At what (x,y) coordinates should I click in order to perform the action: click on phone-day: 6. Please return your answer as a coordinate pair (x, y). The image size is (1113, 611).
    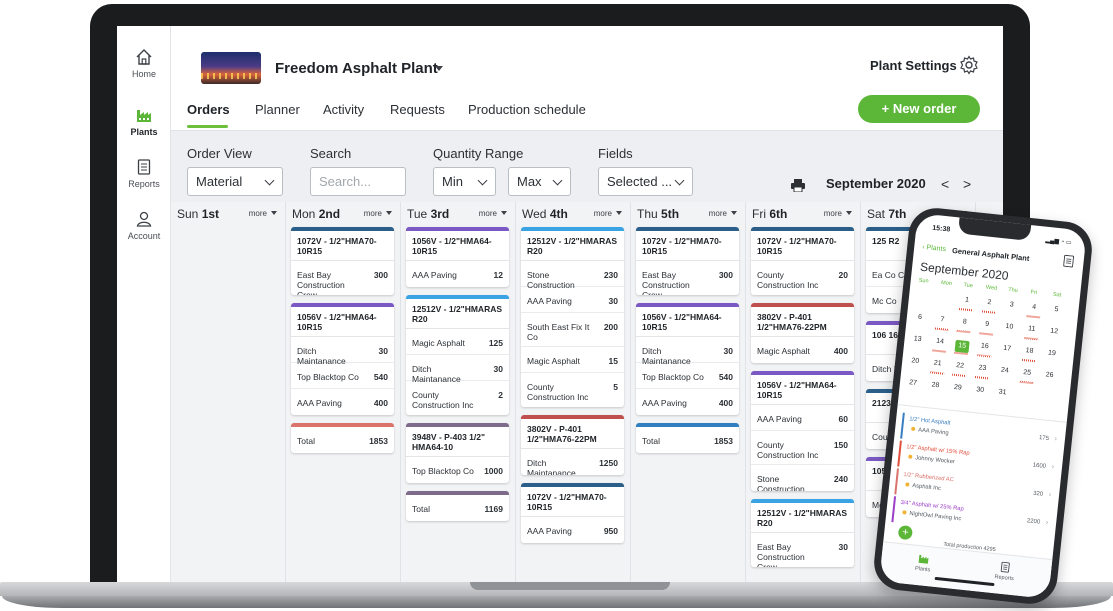
    Looking at the image, I should click on (920, 317).